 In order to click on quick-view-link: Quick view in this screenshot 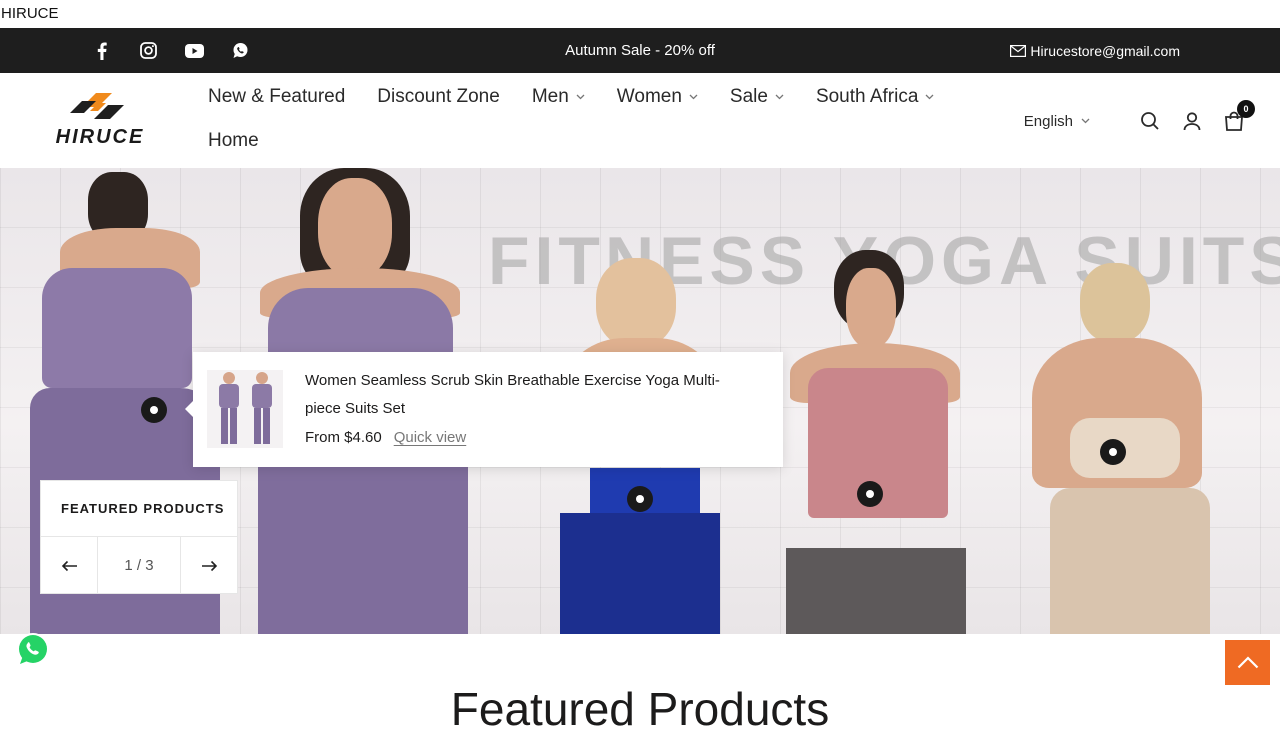, I will do `click(430, 438)`.